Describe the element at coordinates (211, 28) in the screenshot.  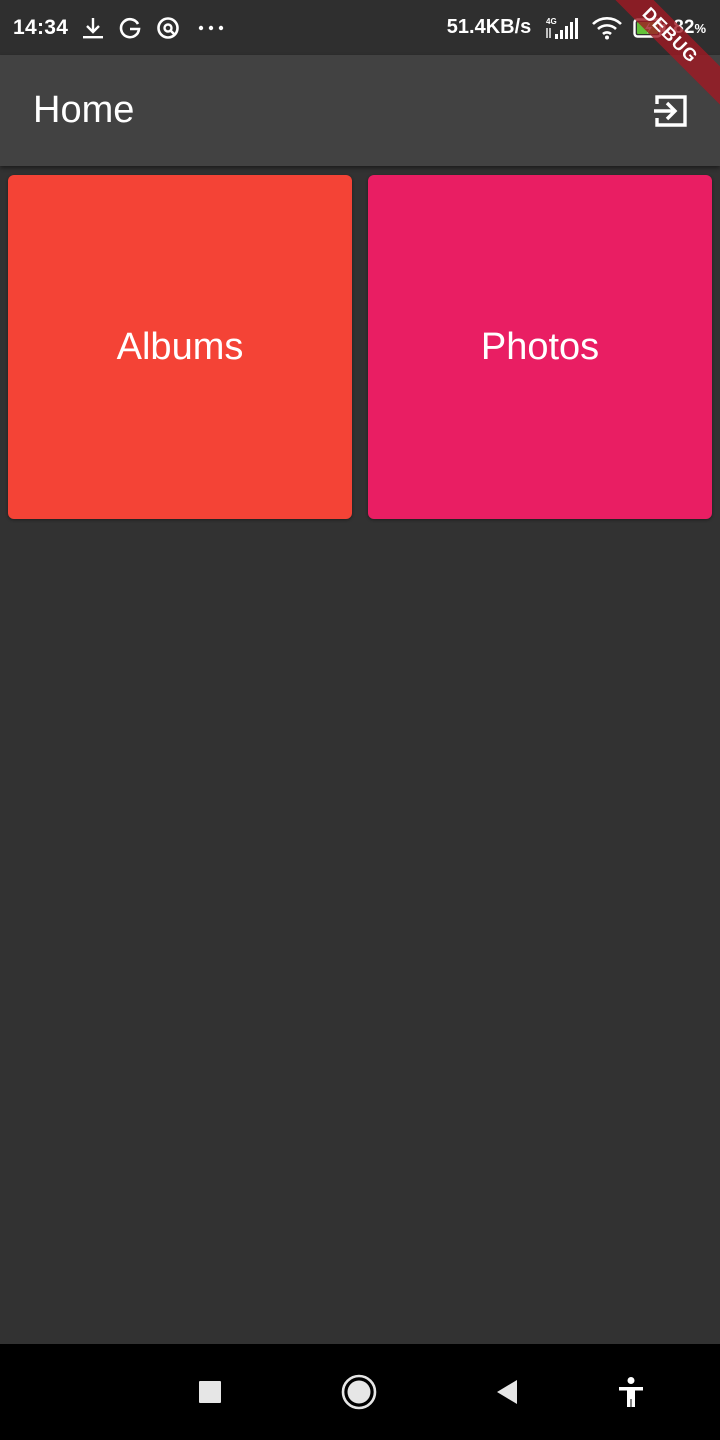
I see `more-dots-icon` at that location.